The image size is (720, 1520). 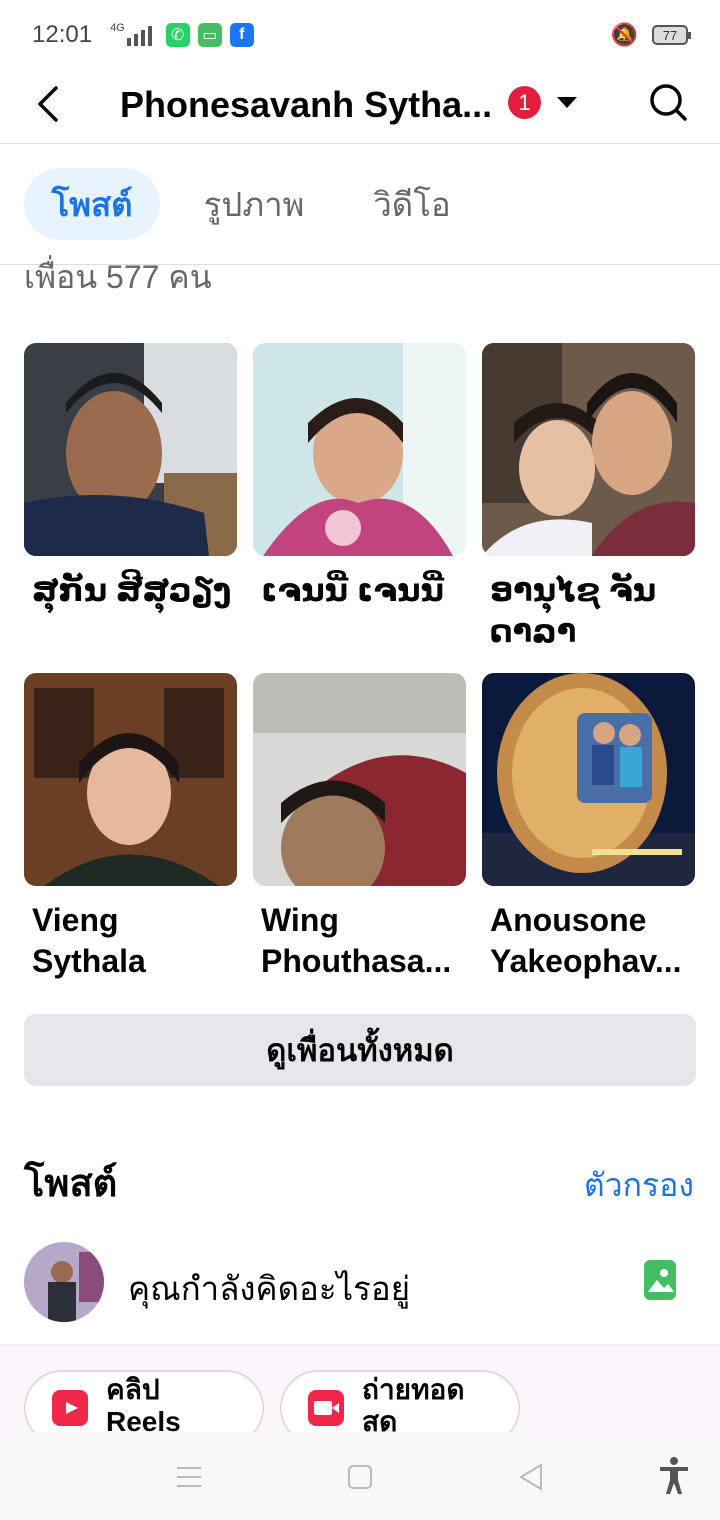 I want to click on search-icon, so click(x=668, y=102).